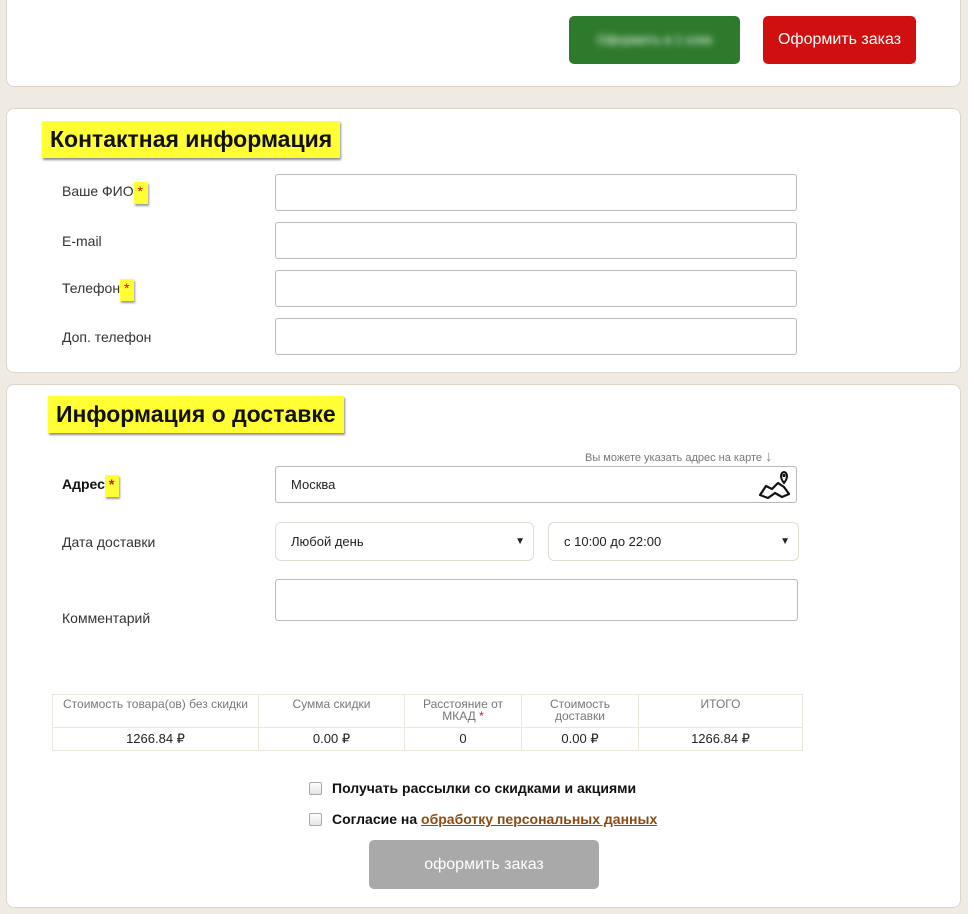 This screenshot has height=914, width=968. Describe the element at coordinates (107, 337) in the screenshot. I see `extra-phone-label: Доп. телефон` at that location.